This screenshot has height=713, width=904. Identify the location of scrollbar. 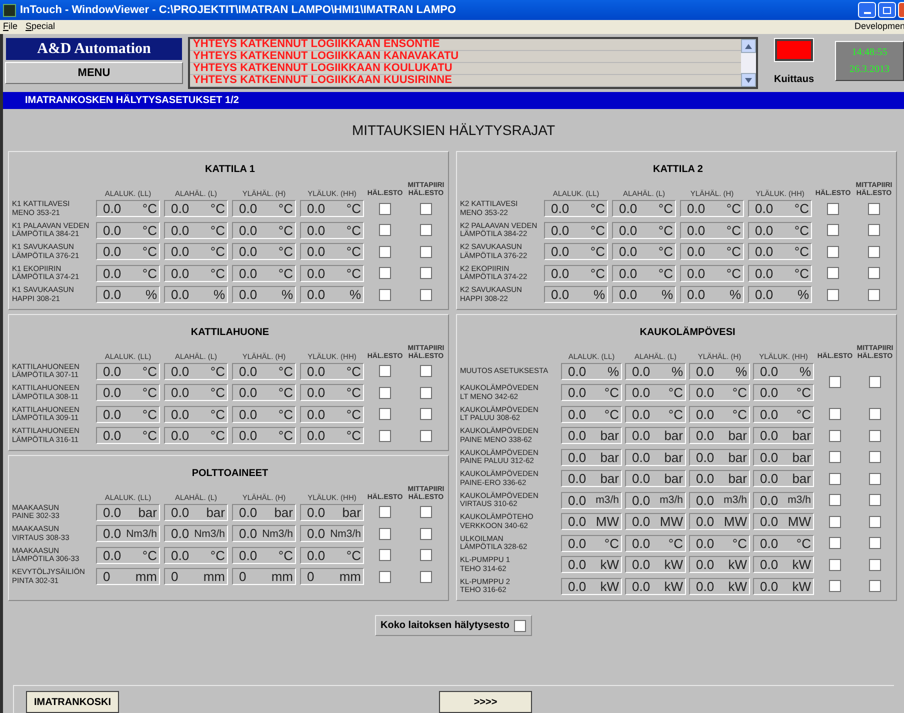
(748, 63).